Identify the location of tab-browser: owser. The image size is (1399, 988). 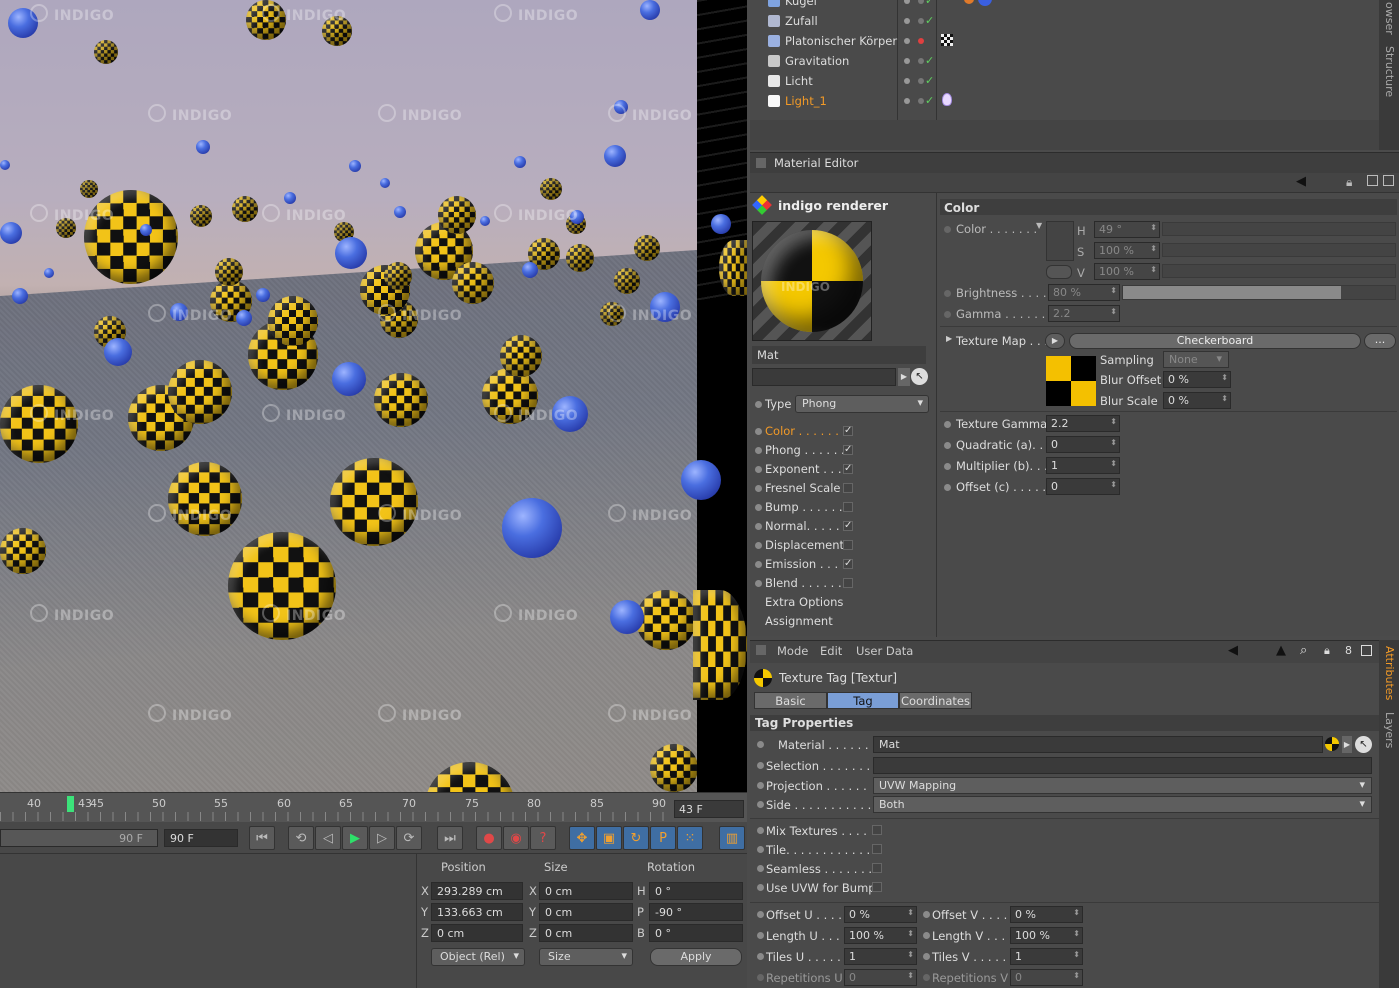
(1389, 18).